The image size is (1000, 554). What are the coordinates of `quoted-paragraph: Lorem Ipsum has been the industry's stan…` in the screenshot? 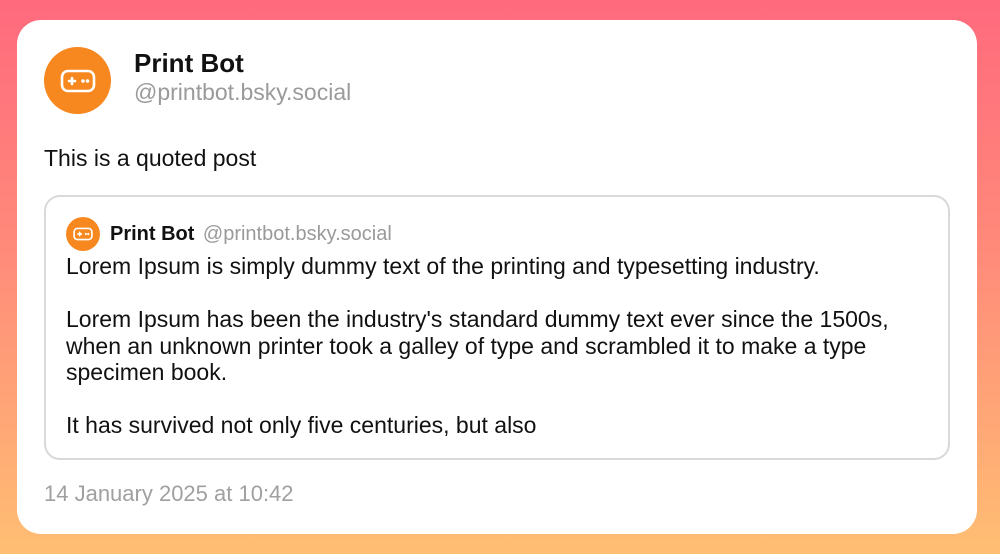 It's located at (477, 345).